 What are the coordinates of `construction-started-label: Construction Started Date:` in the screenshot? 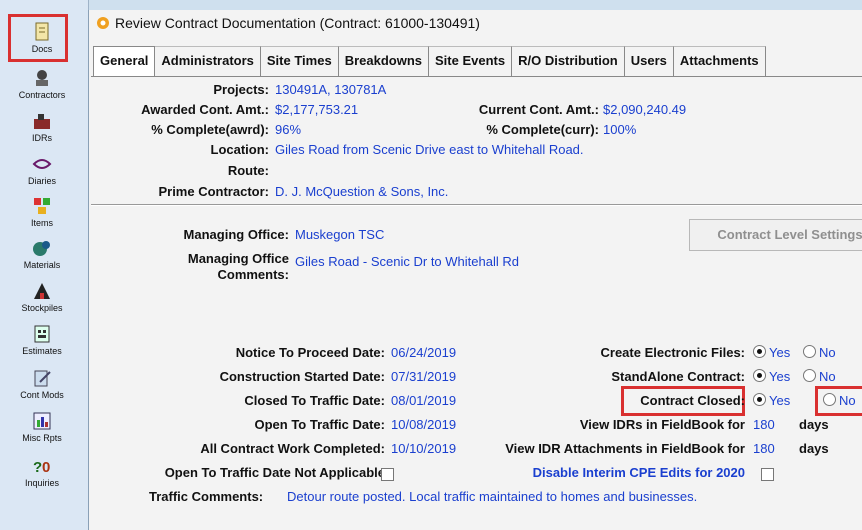 It's located at (302, 376).